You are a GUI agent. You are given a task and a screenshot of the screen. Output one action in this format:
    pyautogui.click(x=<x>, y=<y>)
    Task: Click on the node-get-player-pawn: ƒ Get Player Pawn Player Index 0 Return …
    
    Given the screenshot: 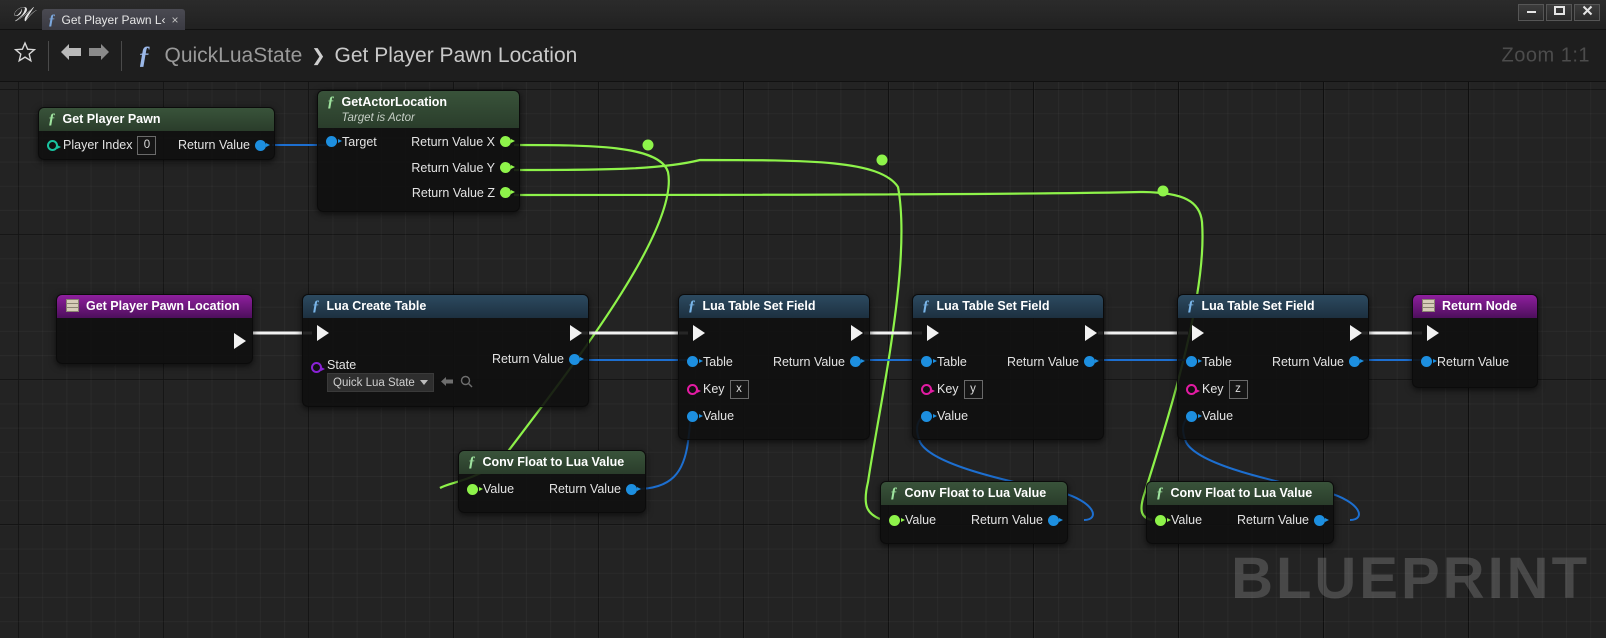 What is the action you would take?
    pyautogui.click(x=156, y=133)
    